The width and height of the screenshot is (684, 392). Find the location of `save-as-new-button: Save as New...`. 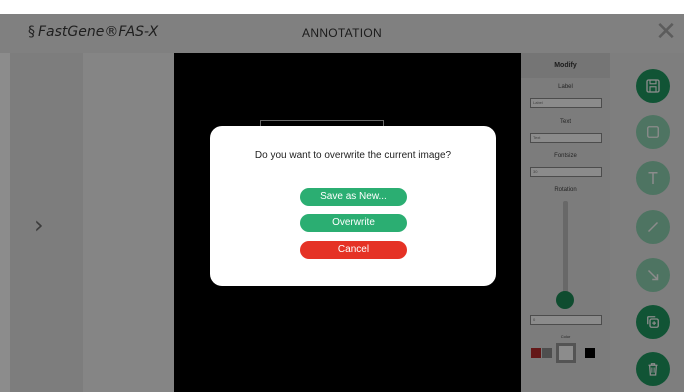

save-as-new-button: Save as New... is located at coordinates (353, 197).